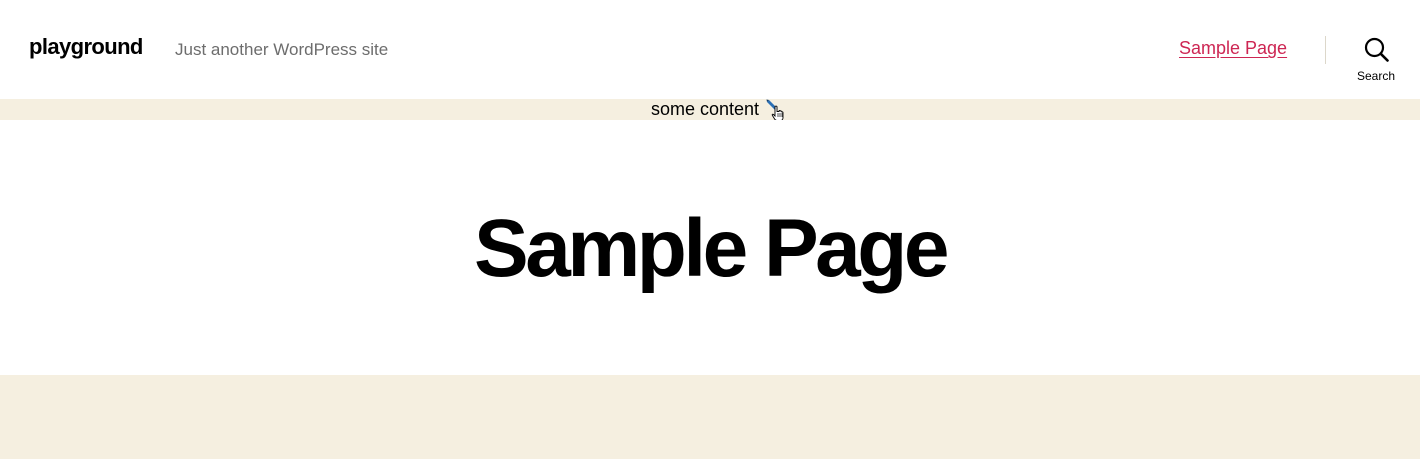 The width and height of the screenshot is (1420, 459). I want to click on search-toggle-button: Search, so click(1376, 62).